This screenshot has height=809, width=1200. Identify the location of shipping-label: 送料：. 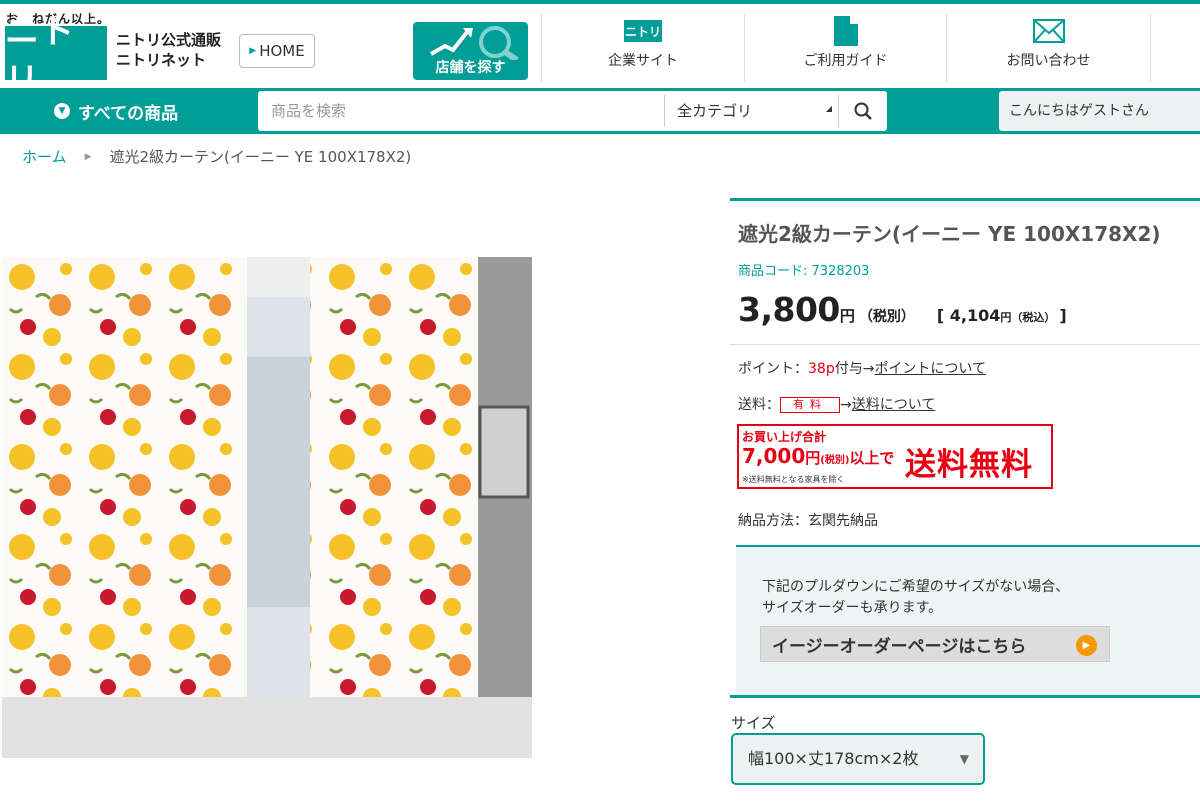
(759, 405).